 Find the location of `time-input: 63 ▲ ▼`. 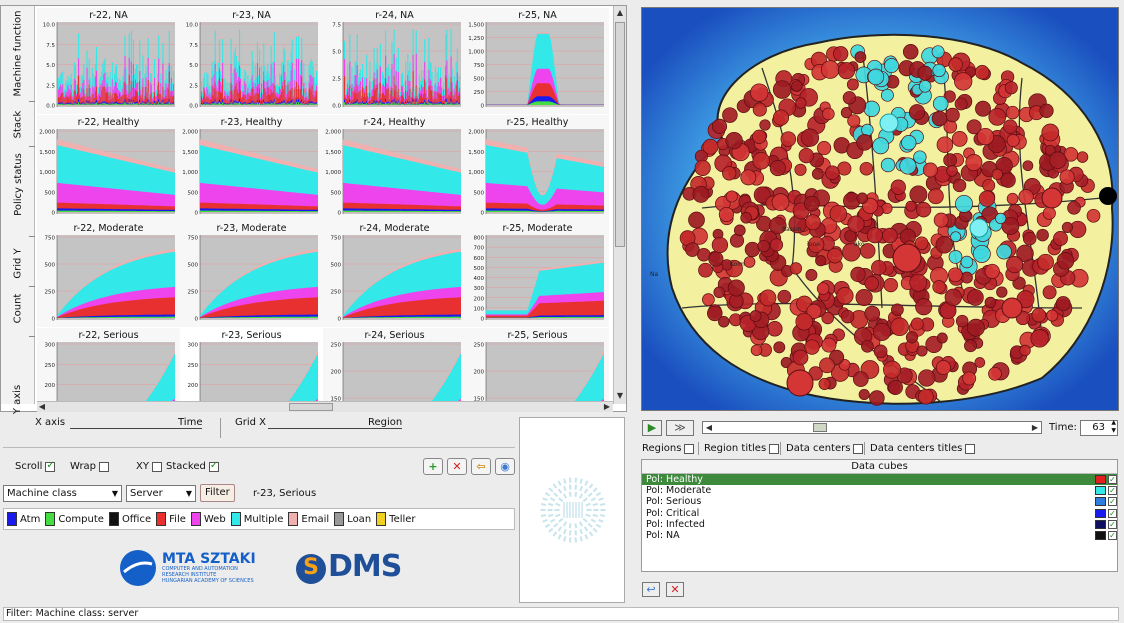

time-input: 63 ▲ ▼ is located at coordinates (1099, 427).